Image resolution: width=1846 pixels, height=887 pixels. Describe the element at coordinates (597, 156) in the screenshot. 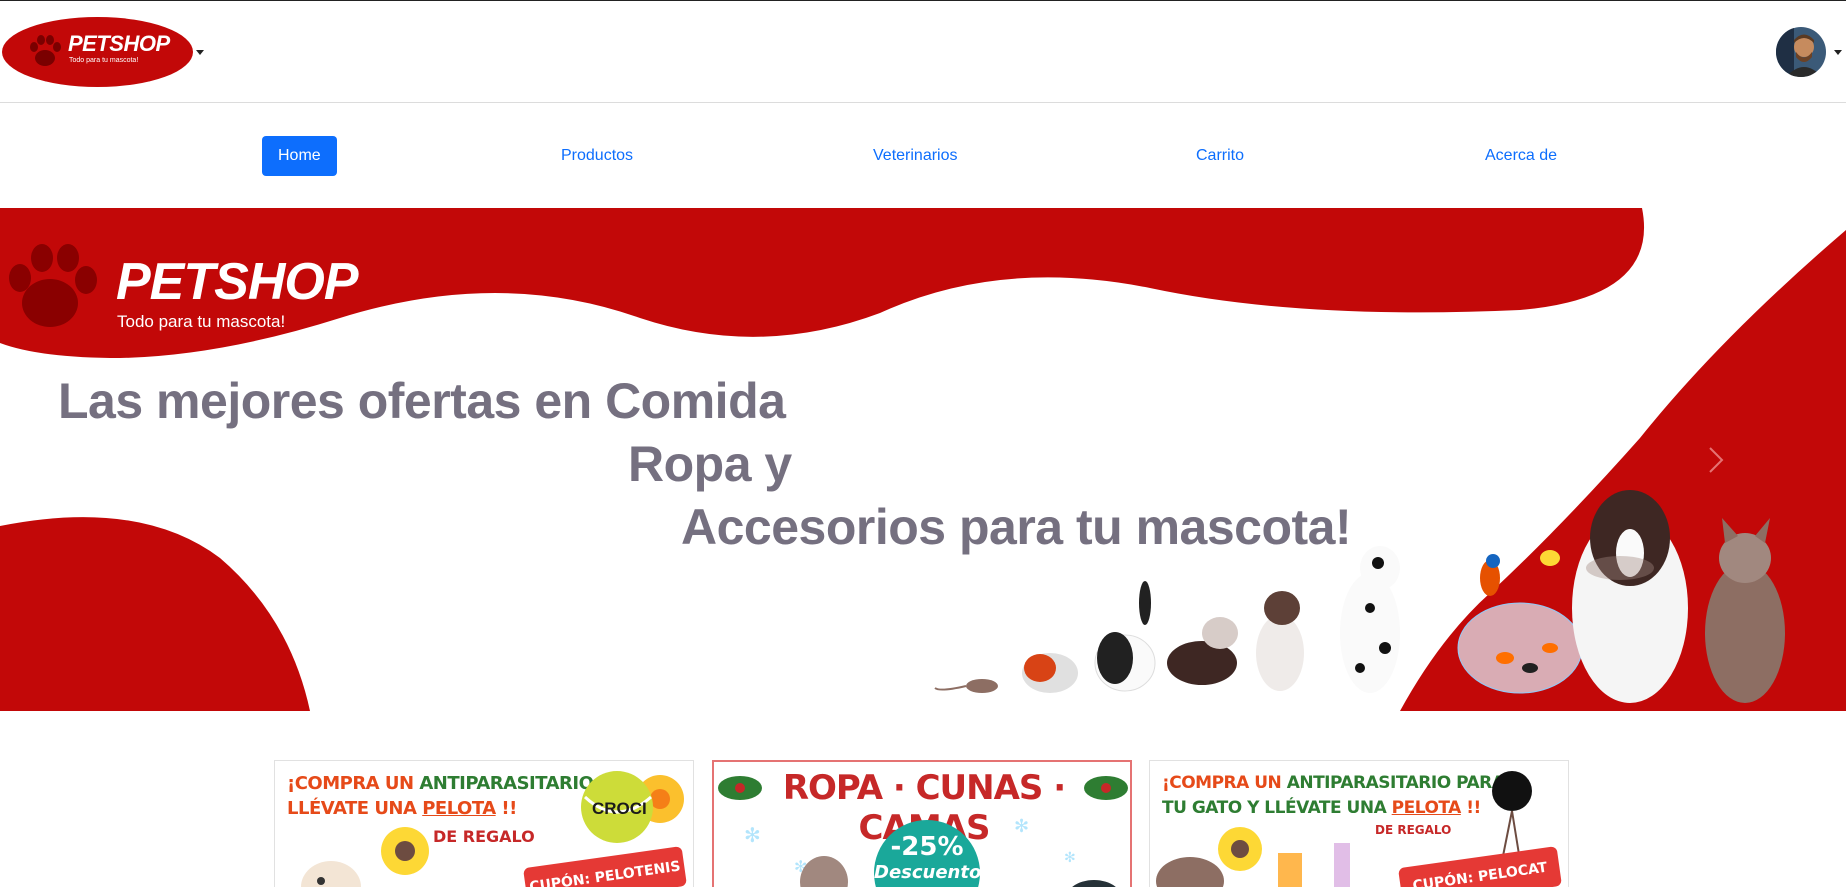

I see `nav-productos: Productos` at that location.